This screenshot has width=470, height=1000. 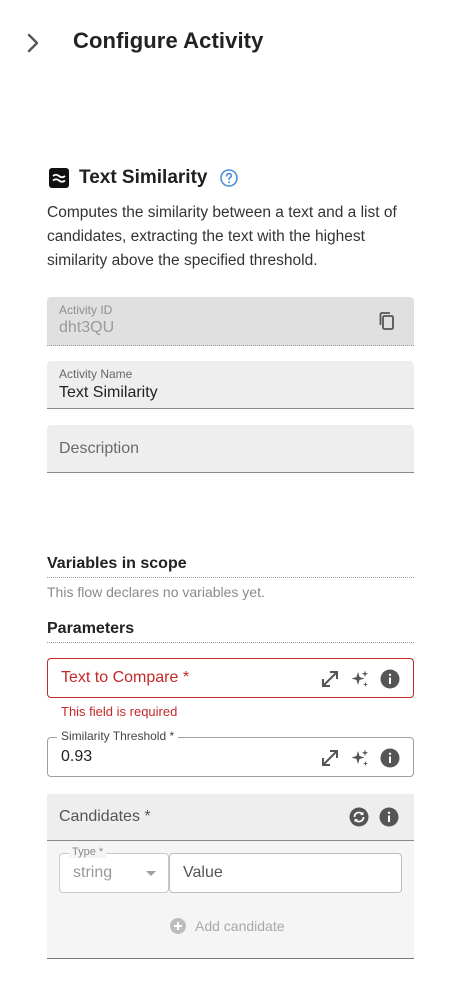 What do you see at coordinates (285, 873) in the screenshot?
I see `candidate-value-input: Value` at bounding box center [285, 873].